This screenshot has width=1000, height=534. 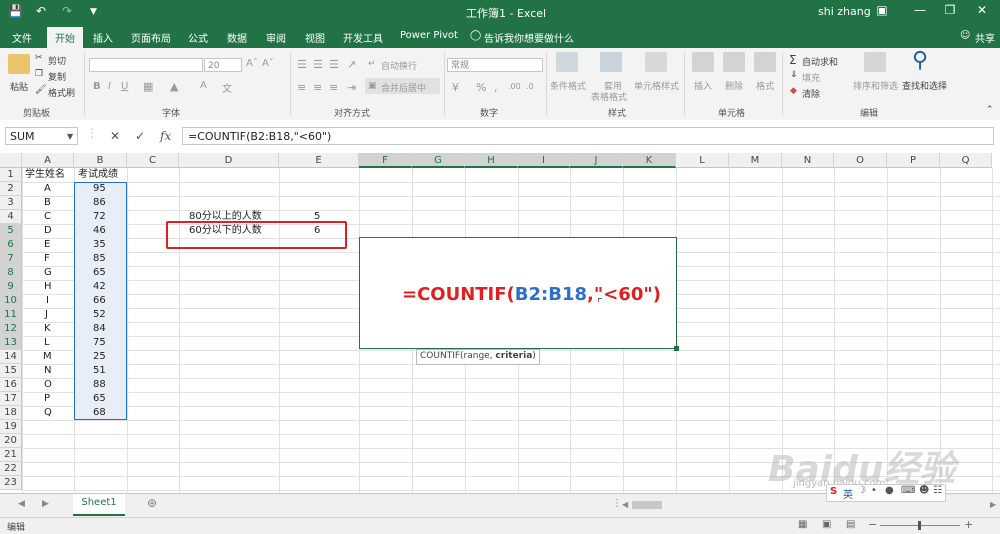 I want to click on column-header: A, so click(x=48, y=160).